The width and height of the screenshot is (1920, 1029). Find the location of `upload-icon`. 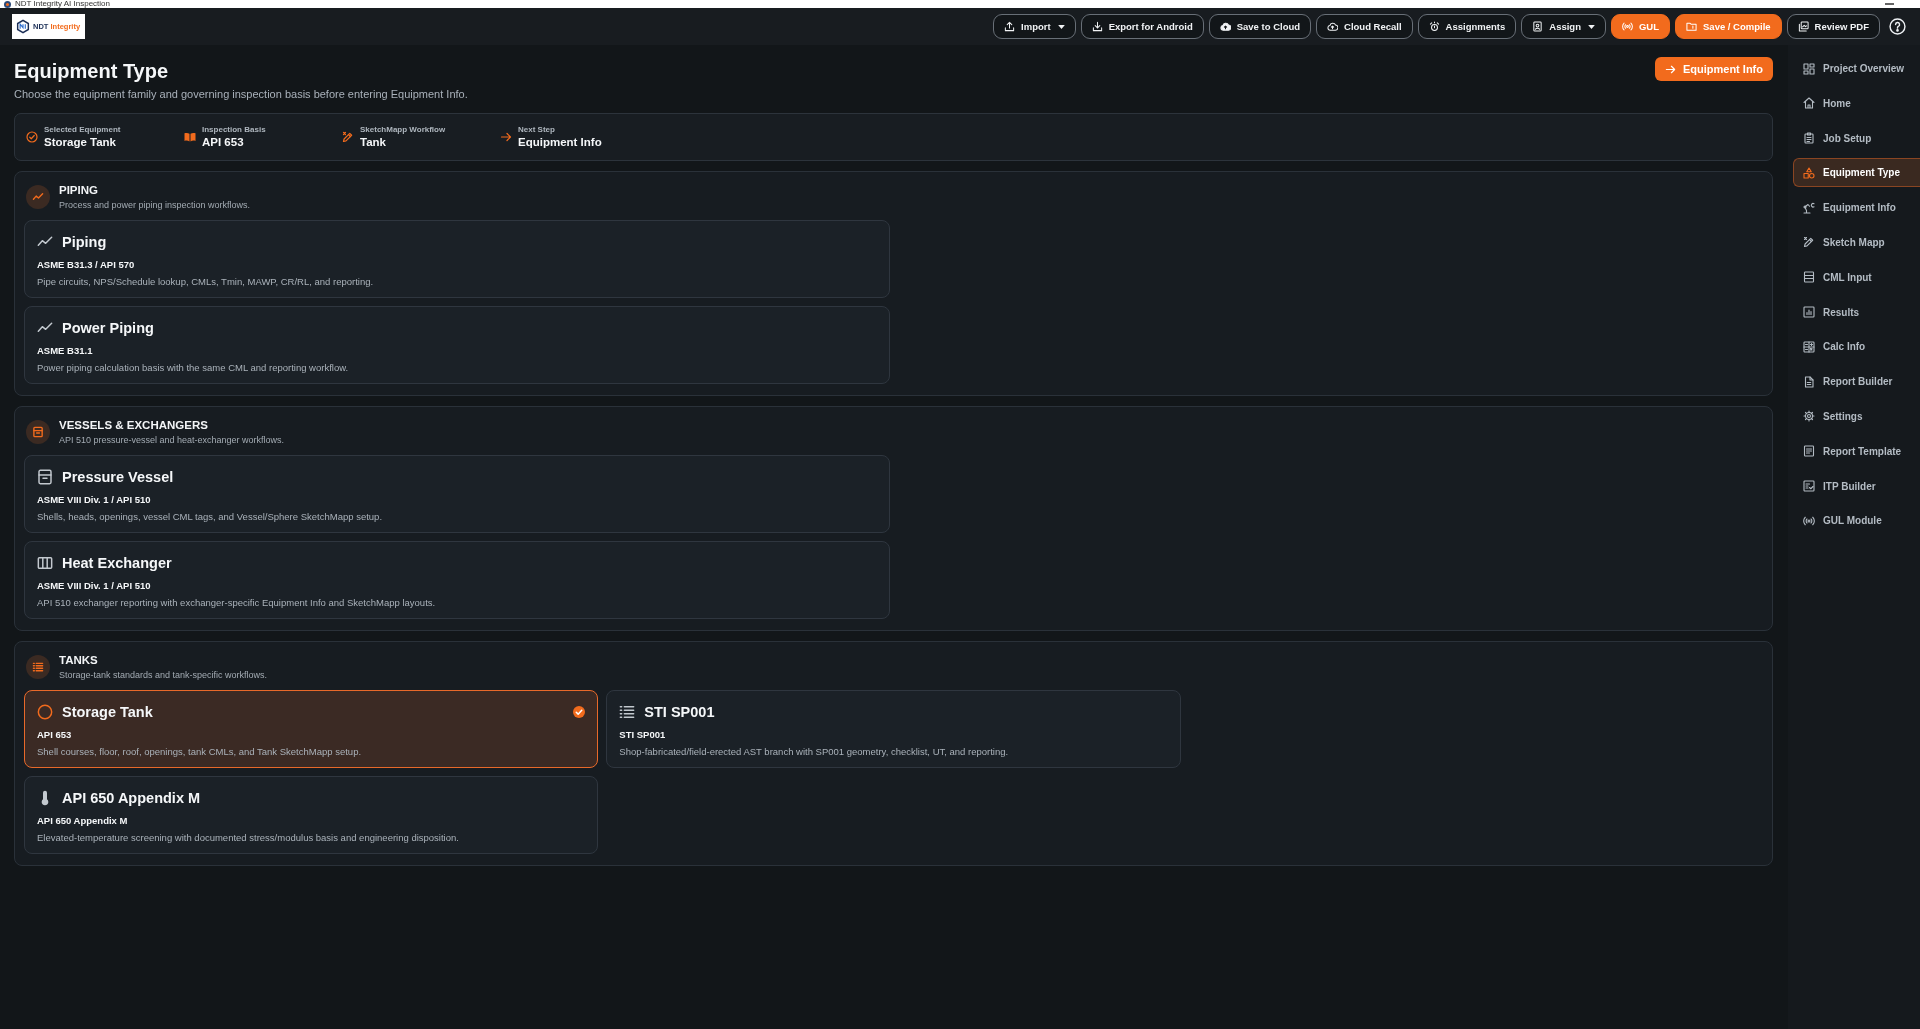

upload-icon is located at coordinates (1010, 26).